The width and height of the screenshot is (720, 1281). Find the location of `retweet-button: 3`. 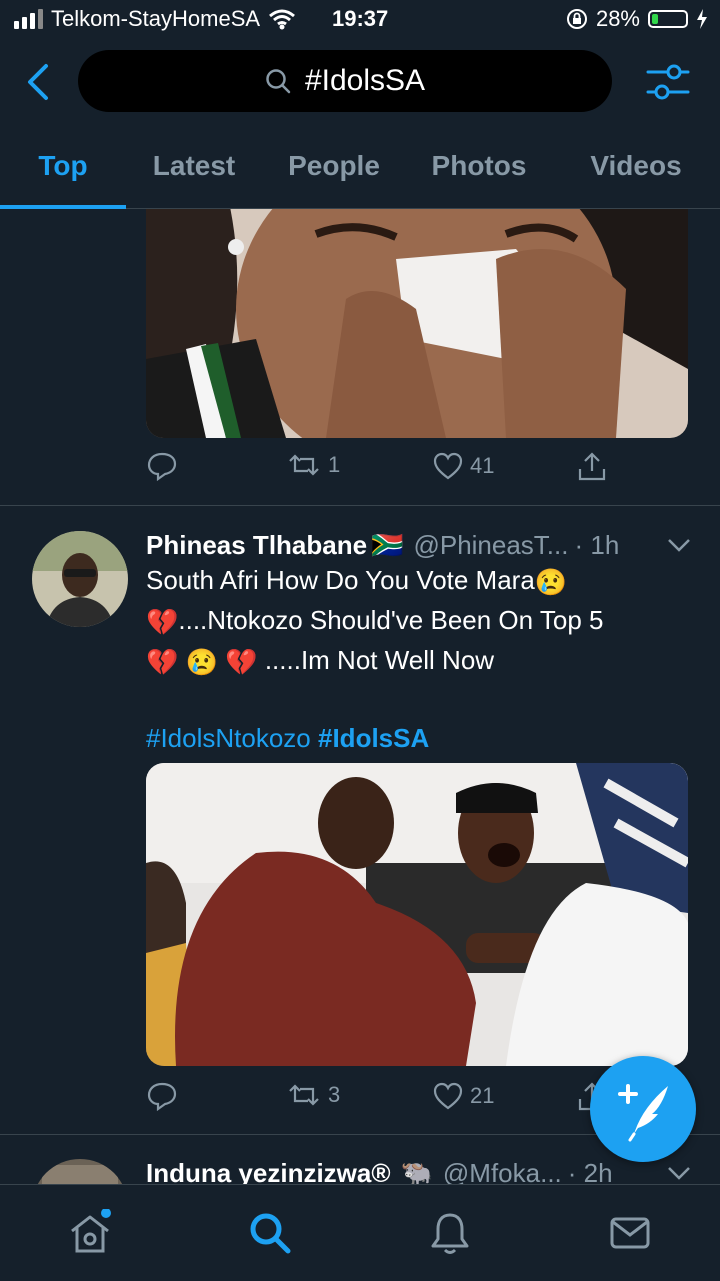

retweet-button: 3 is located at coordinates (313, 1095).